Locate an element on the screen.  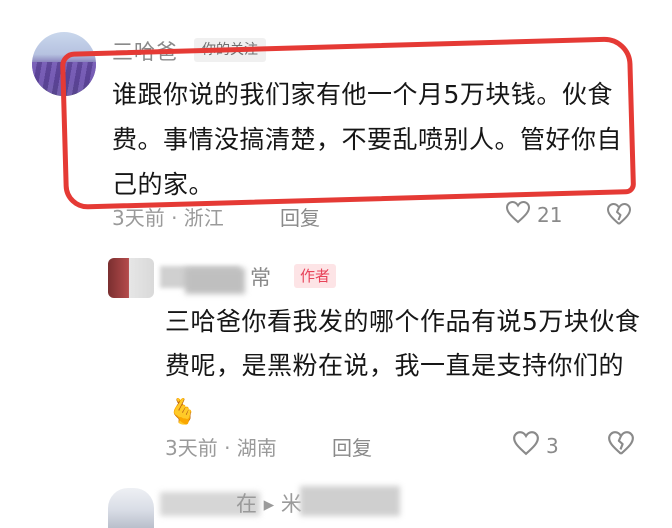
username: 在 ▸ 米 is located at coordinates (269, 503).